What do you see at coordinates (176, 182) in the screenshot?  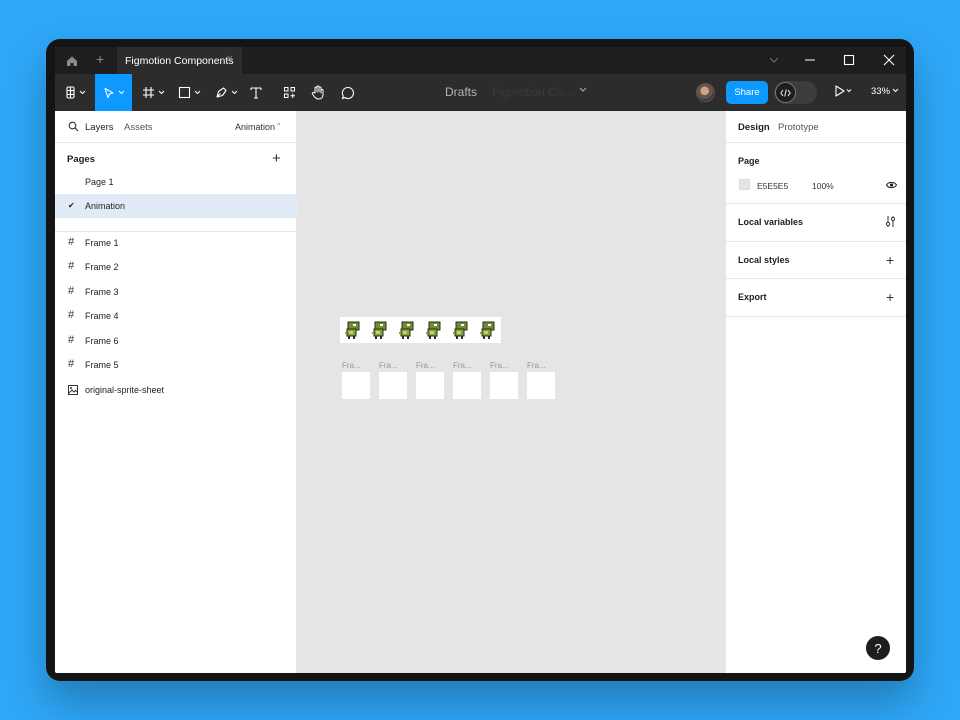 I see `page-item: Page 1` at bounding box center [176, 182].